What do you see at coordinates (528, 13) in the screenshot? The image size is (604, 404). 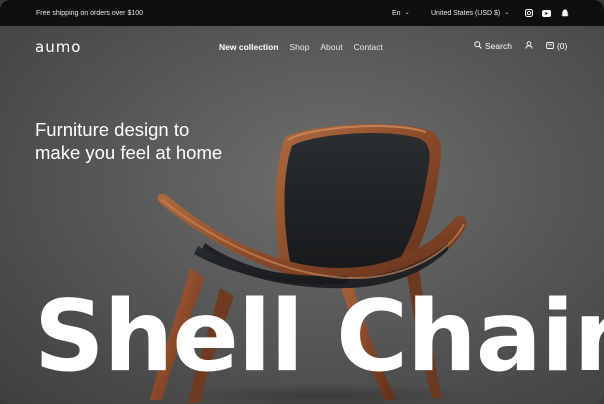 I see `instagram-icon` at bounding box center [528, 13].